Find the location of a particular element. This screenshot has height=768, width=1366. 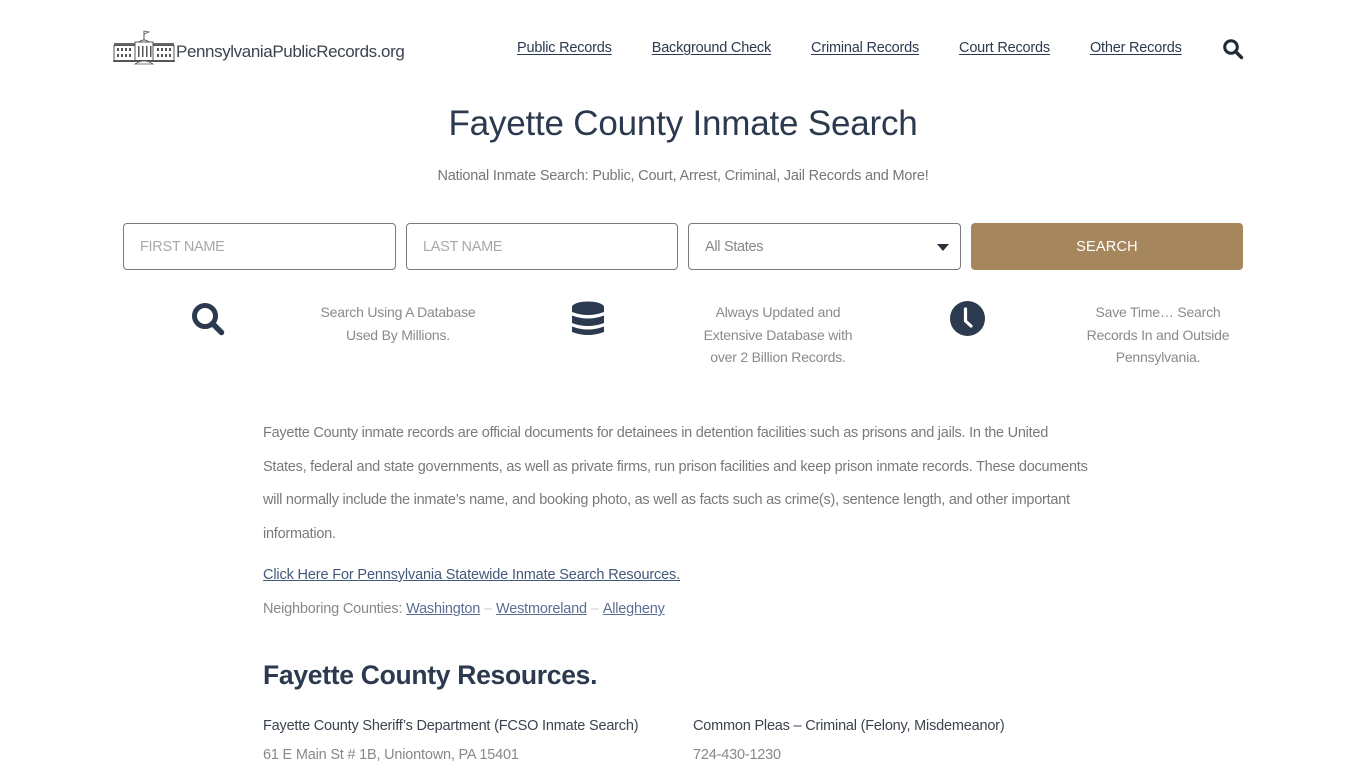

feature-line: Always Updated and is located at coordinates (778, 312).